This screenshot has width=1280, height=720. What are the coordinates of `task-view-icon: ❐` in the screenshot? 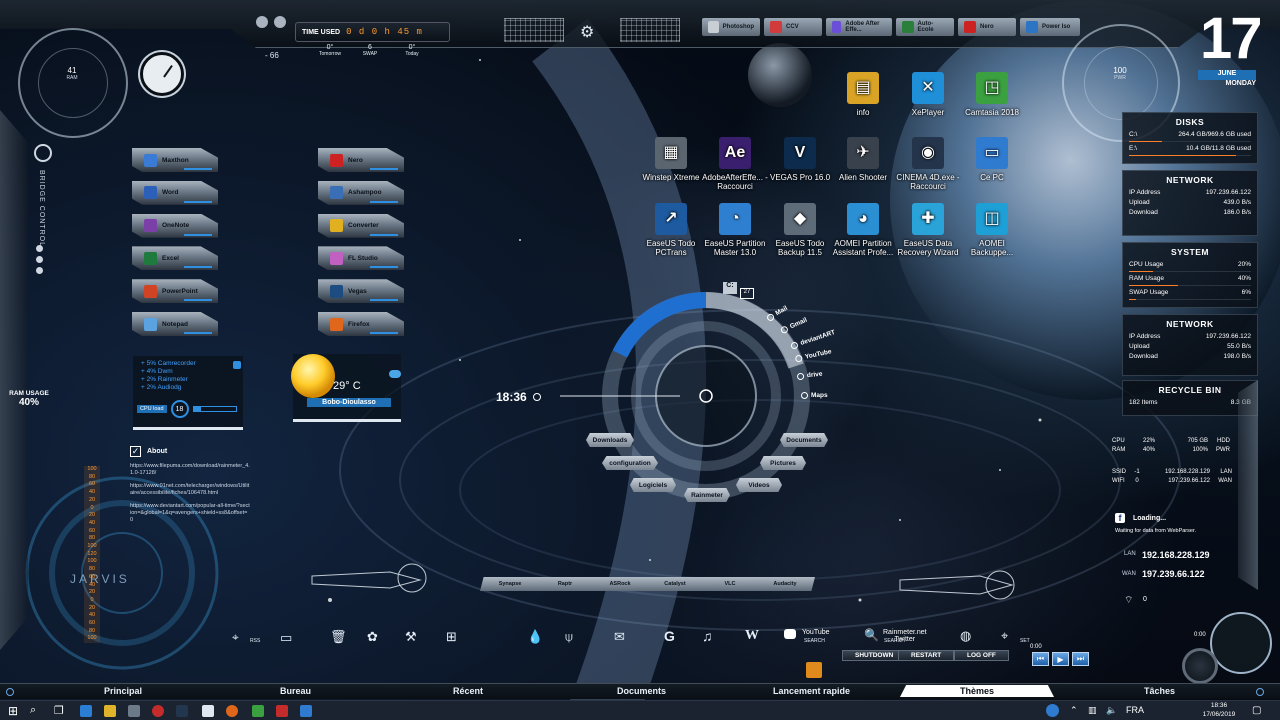 It's located at (59, 711).